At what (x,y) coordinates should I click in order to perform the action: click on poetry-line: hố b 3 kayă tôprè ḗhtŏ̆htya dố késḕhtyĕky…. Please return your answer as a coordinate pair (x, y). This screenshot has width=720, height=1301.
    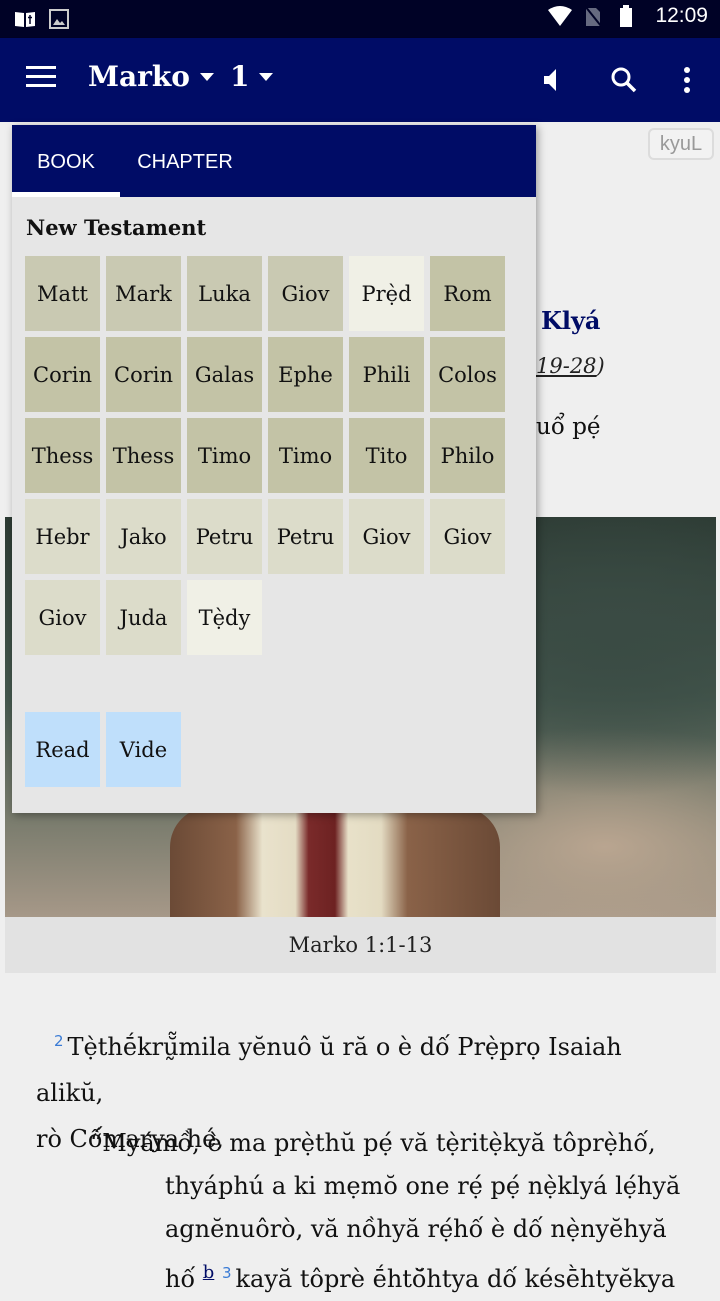
    Looking at the image, I should click on (400, 1276).